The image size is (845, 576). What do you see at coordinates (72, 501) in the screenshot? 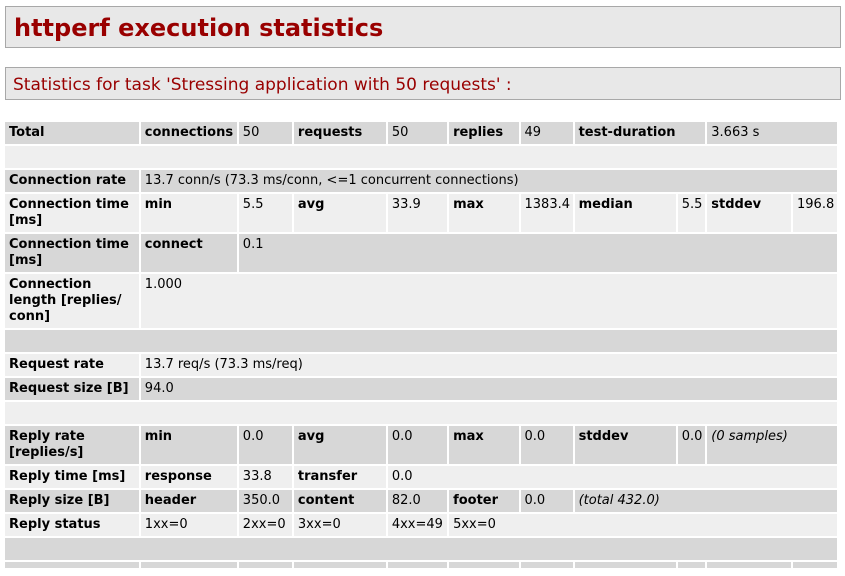
I see `row-label: Reply size [B]` at bounding box center [72, 501].